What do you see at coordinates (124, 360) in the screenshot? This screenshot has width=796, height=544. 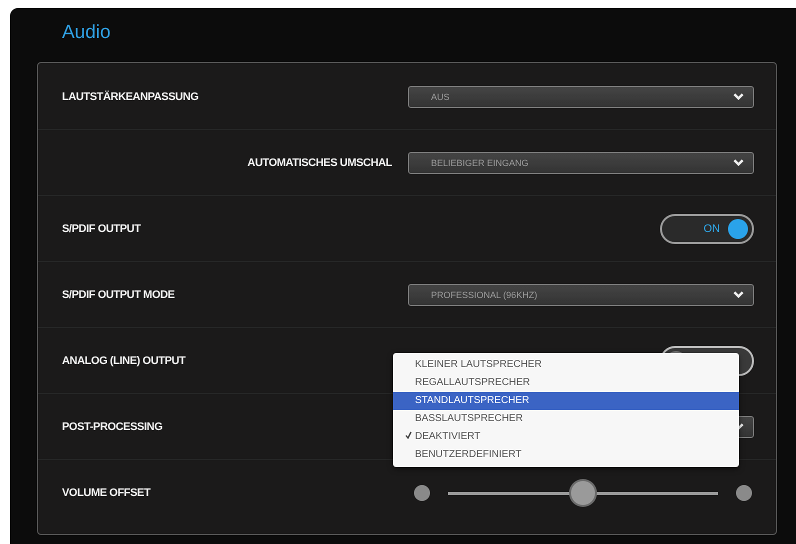 I see `setting-label: ANALOG (LINE) OUTPUT` at bounding box center [124, 360].